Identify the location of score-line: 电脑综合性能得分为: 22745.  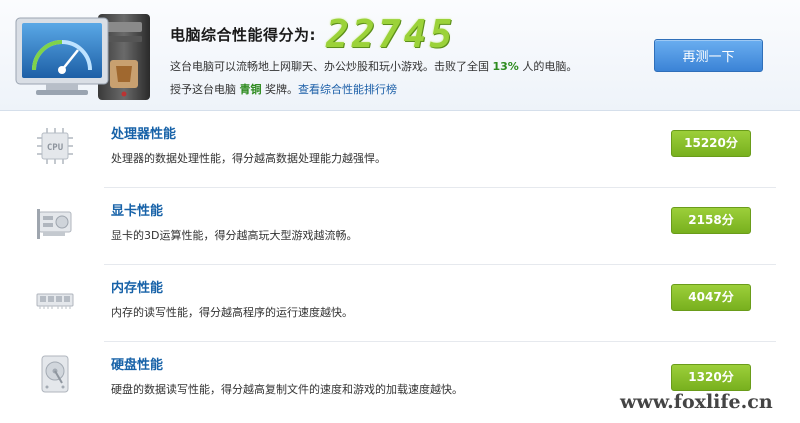
(312, 34).